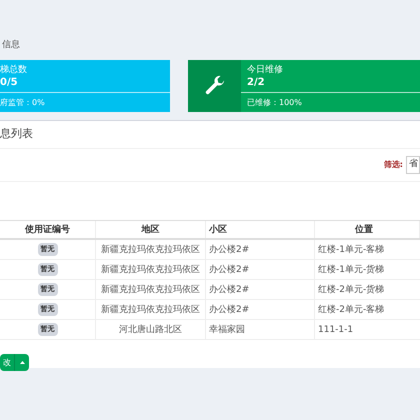 The width and height of the screenshot is (420, 420). Describe the element at coordinates (393, 165) in the screenshot. I see `filter-label: 筛选:` at that location.